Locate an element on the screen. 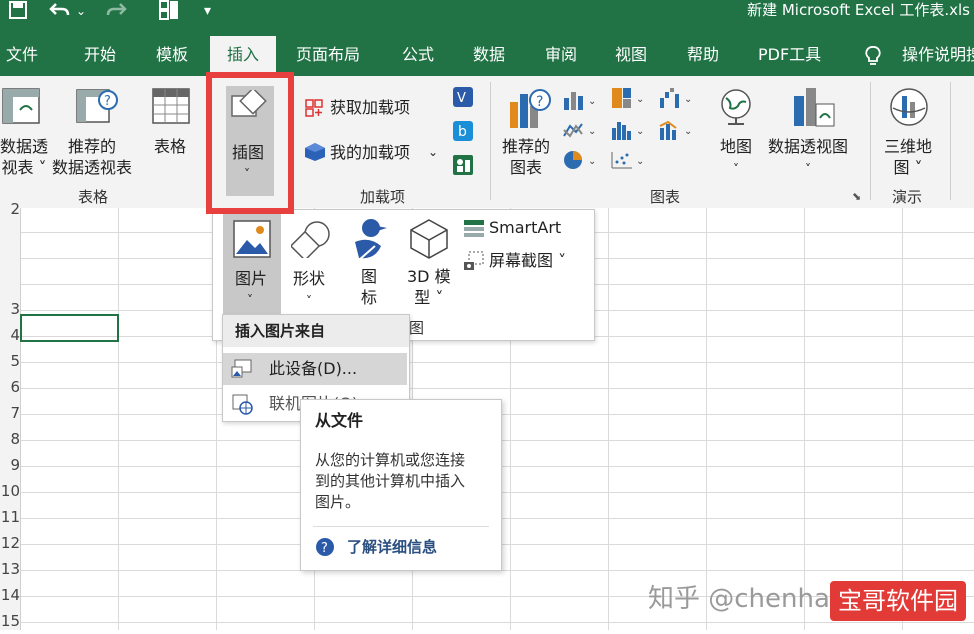 Image resolution: width=974 pixels, height=634 pixels. get-addins-icon is located at coordinates (314, 110).